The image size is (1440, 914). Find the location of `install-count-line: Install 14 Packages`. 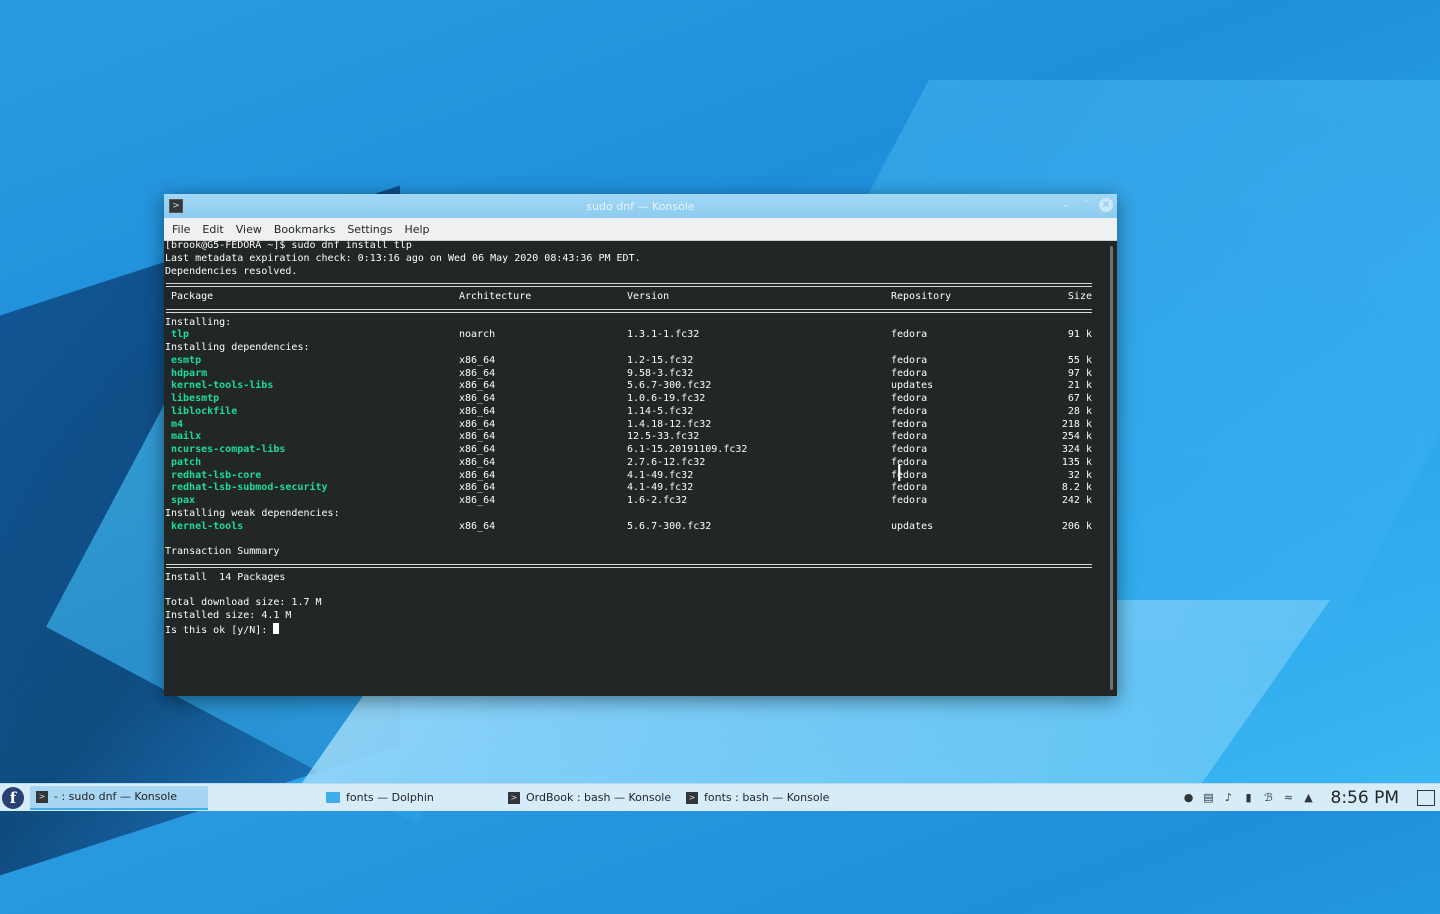

install-count-line: Install 14 Packages is located at coordinates (635, 578).